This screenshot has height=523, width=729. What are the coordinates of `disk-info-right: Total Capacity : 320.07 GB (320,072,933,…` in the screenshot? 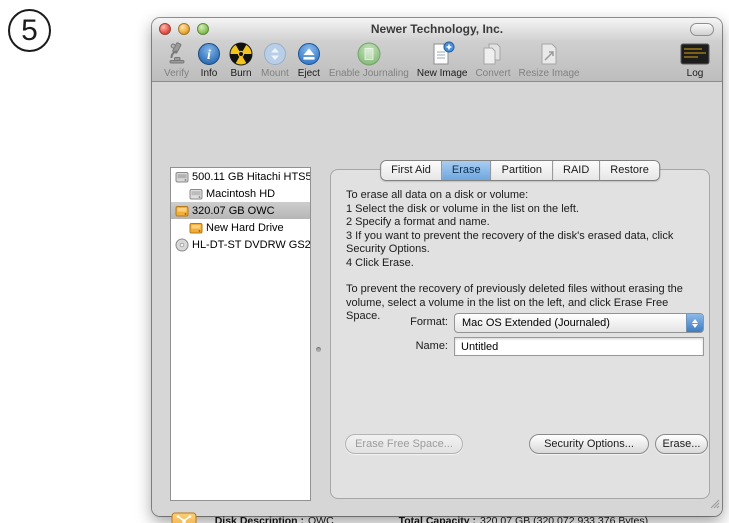 It's located at (485, 518).